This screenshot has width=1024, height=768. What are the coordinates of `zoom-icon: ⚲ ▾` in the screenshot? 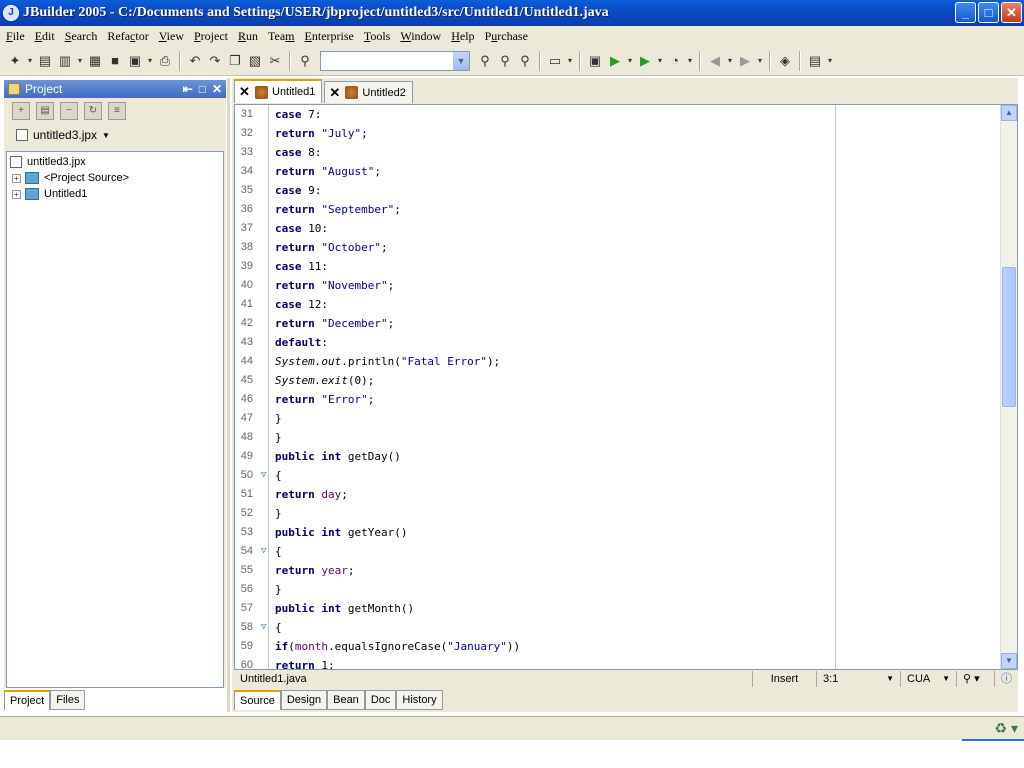 It's located at (975, 679).